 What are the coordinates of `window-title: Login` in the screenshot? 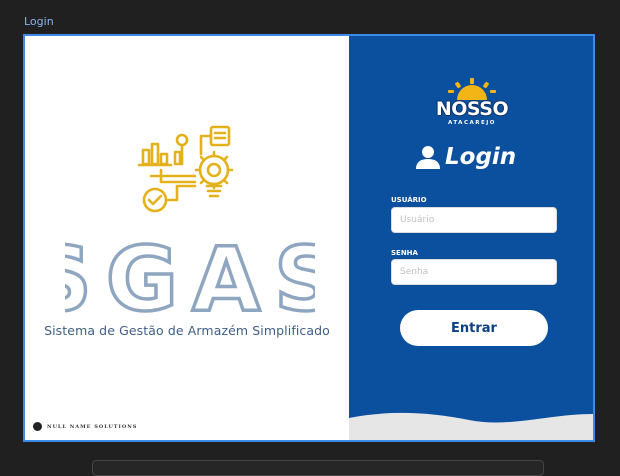 It's located at (39, 21).